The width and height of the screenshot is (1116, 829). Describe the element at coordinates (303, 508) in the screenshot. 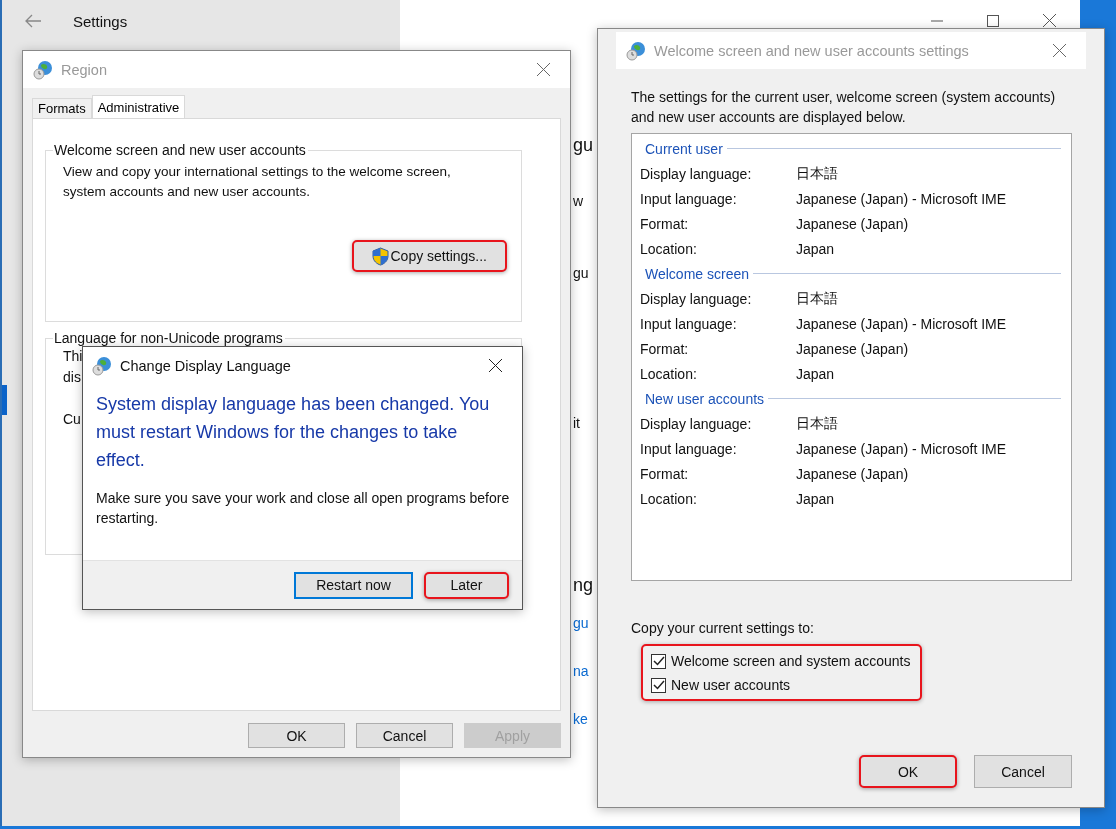

I see `message-text: Make sure you save your work and close all open programs before restarting.` at that location.